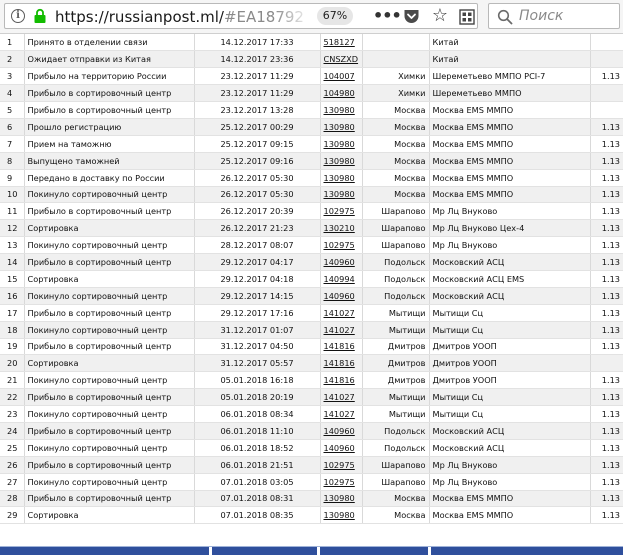  What do you see at coordinates (12, 380) in the screenshot?
I see `row-number: 21` at bounding box center [12, 380].